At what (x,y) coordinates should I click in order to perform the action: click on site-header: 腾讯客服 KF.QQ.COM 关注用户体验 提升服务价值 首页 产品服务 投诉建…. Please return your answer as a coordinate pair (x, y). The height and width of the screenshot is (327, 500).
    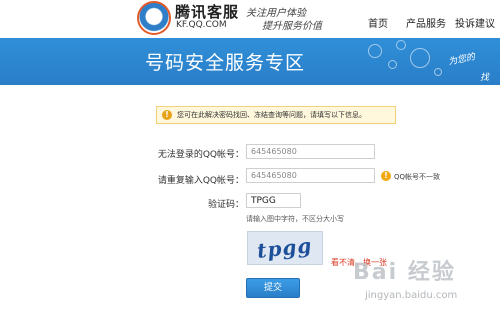
    Looking at the image, I should click on (250, 19).